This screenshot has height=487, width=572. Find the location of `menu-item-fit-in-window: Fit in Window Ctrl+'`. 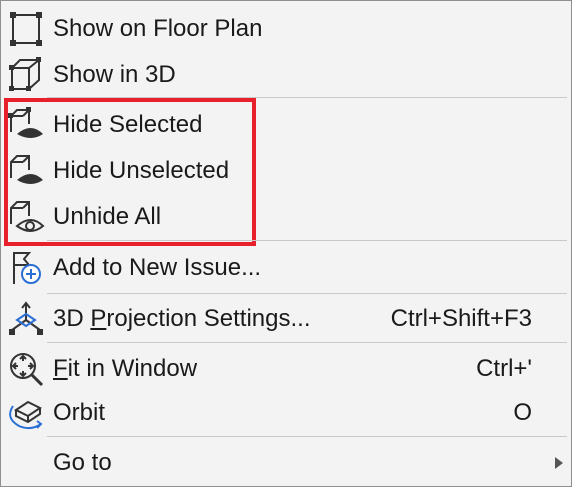

menu-item-fit-in-window: Fit in Window Ctrl+' is located at coordinates (286, 369).